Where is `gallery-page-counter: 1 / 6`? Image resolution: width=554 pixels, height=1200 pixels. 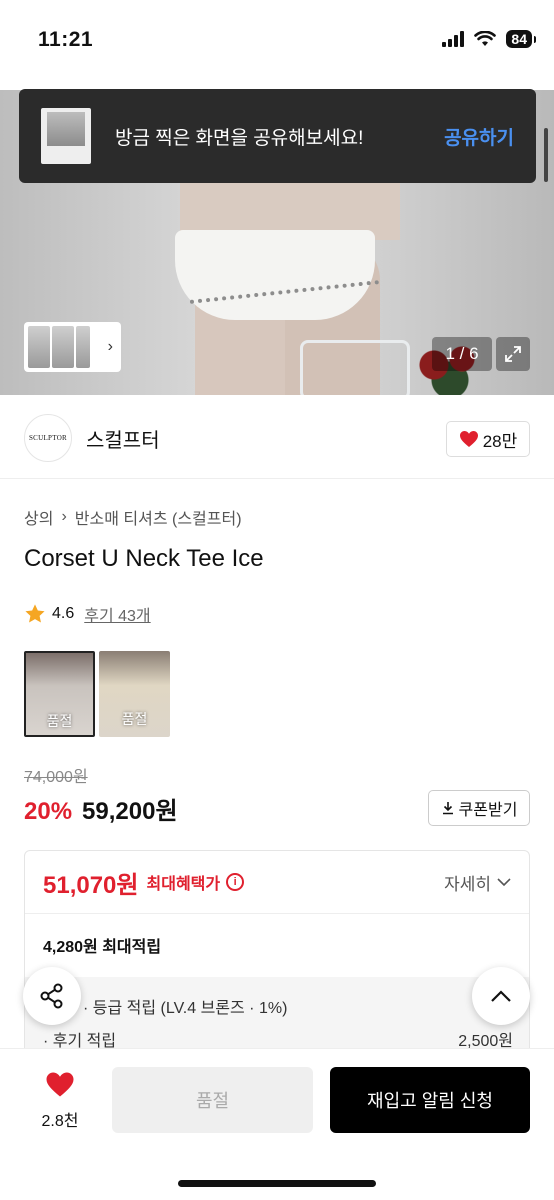
gallery-page-counter: 1 / 6 is located at coordinates (462, 354).